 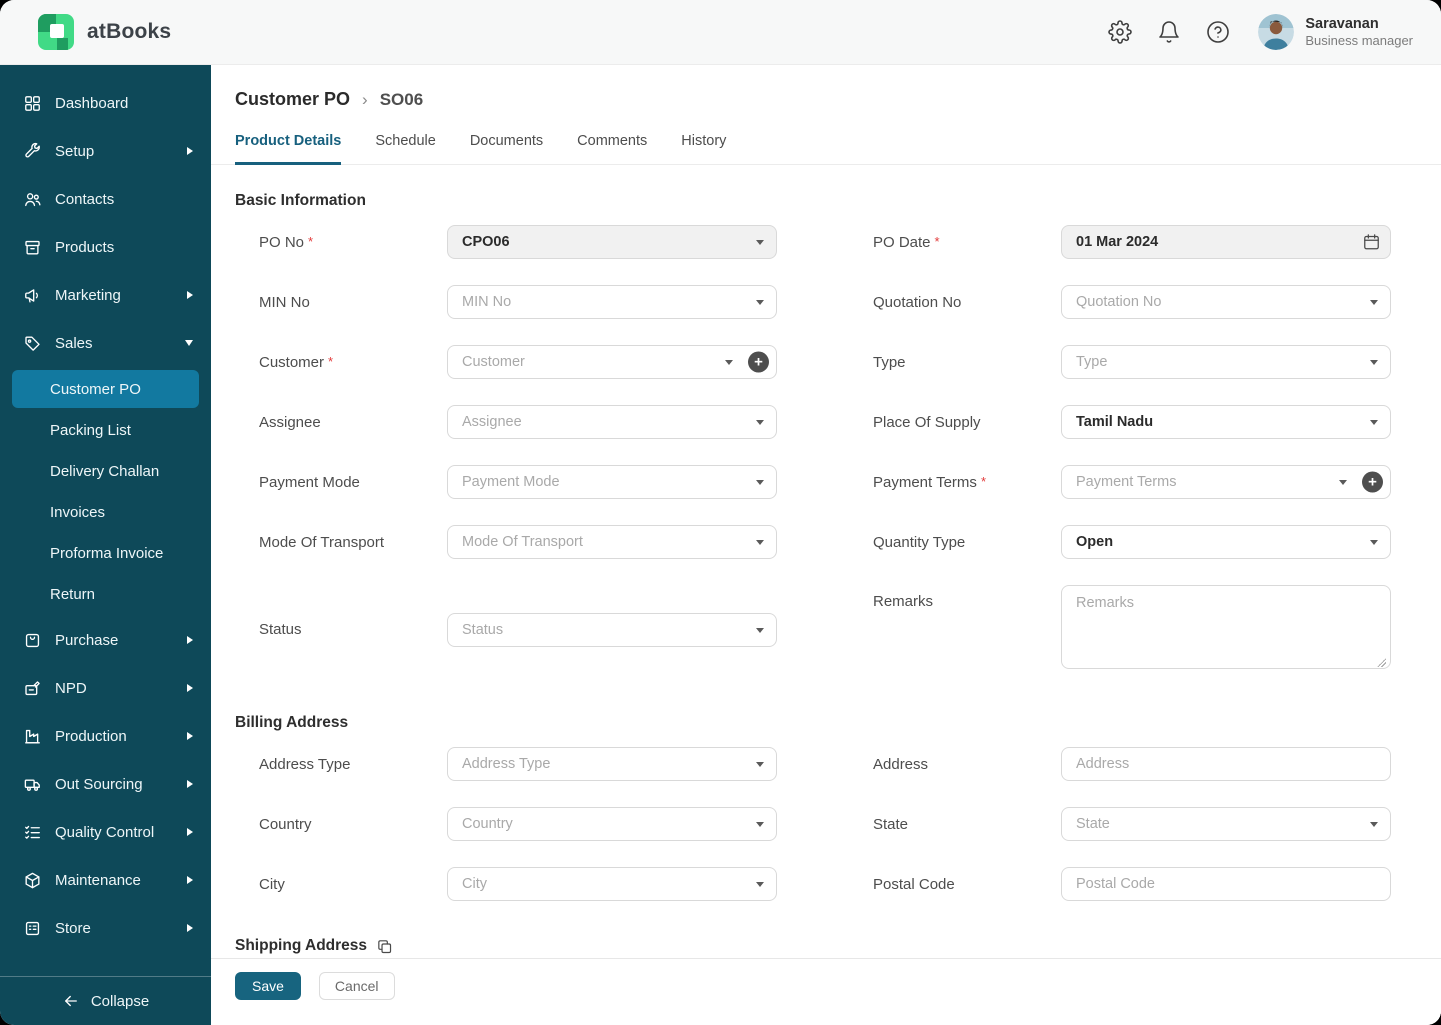 What do you see at coordinates (1335, 32) in the screenshot?
I see `user-menu: Saravanan Business manager` at bounding box center [1335, 32].